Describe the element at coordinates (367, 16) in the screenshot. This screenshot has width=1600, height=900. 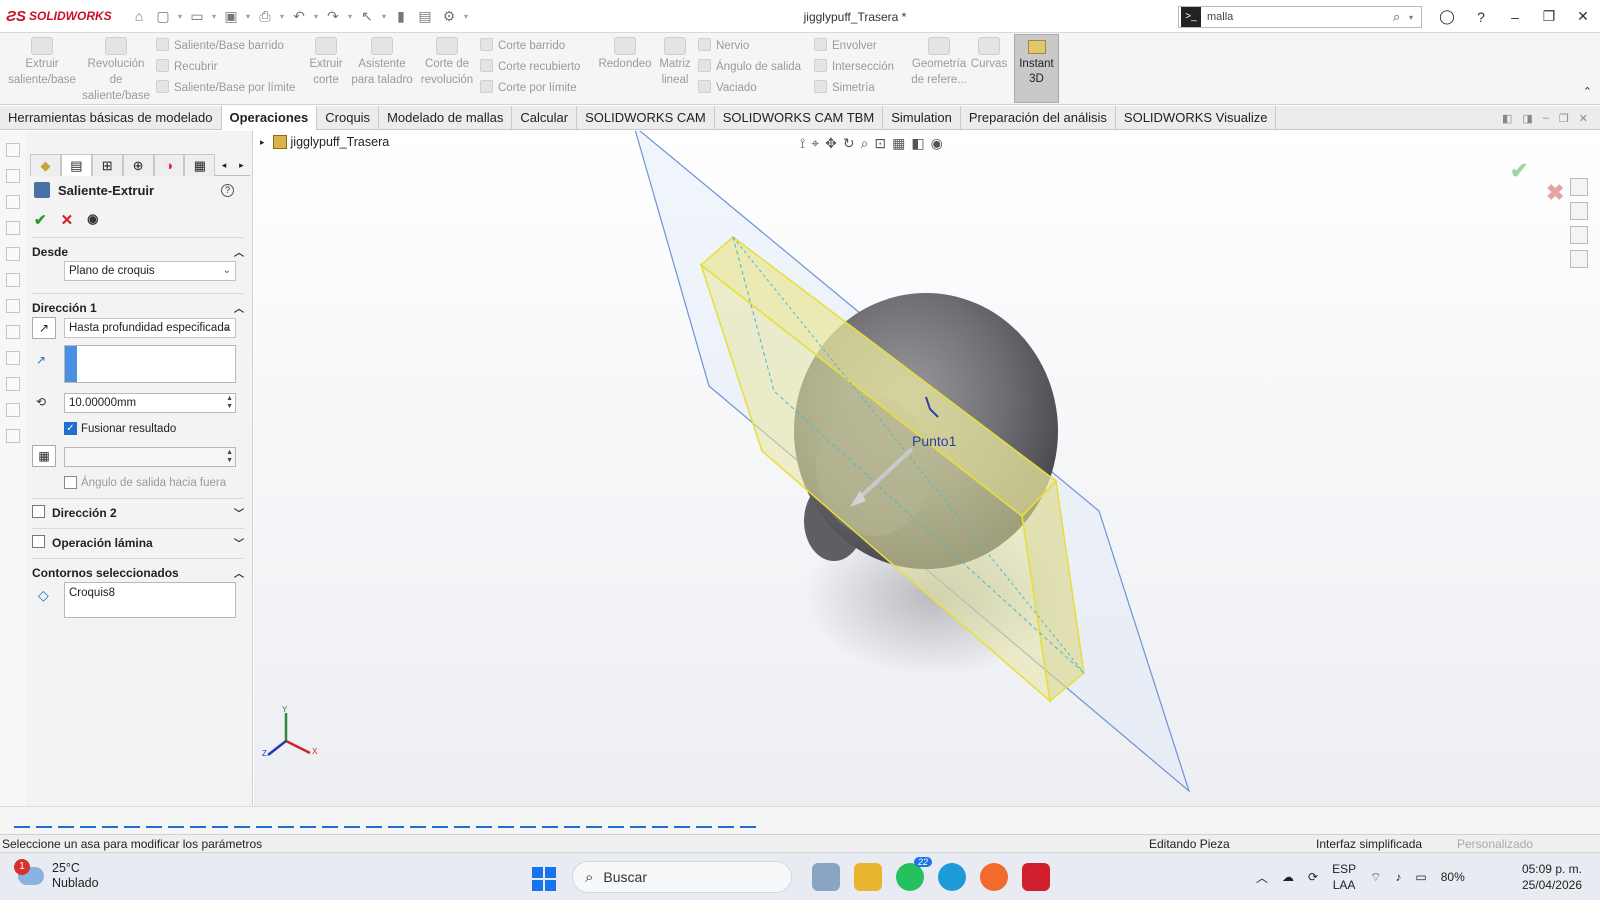
I see `select-icon: ↖` at that location.